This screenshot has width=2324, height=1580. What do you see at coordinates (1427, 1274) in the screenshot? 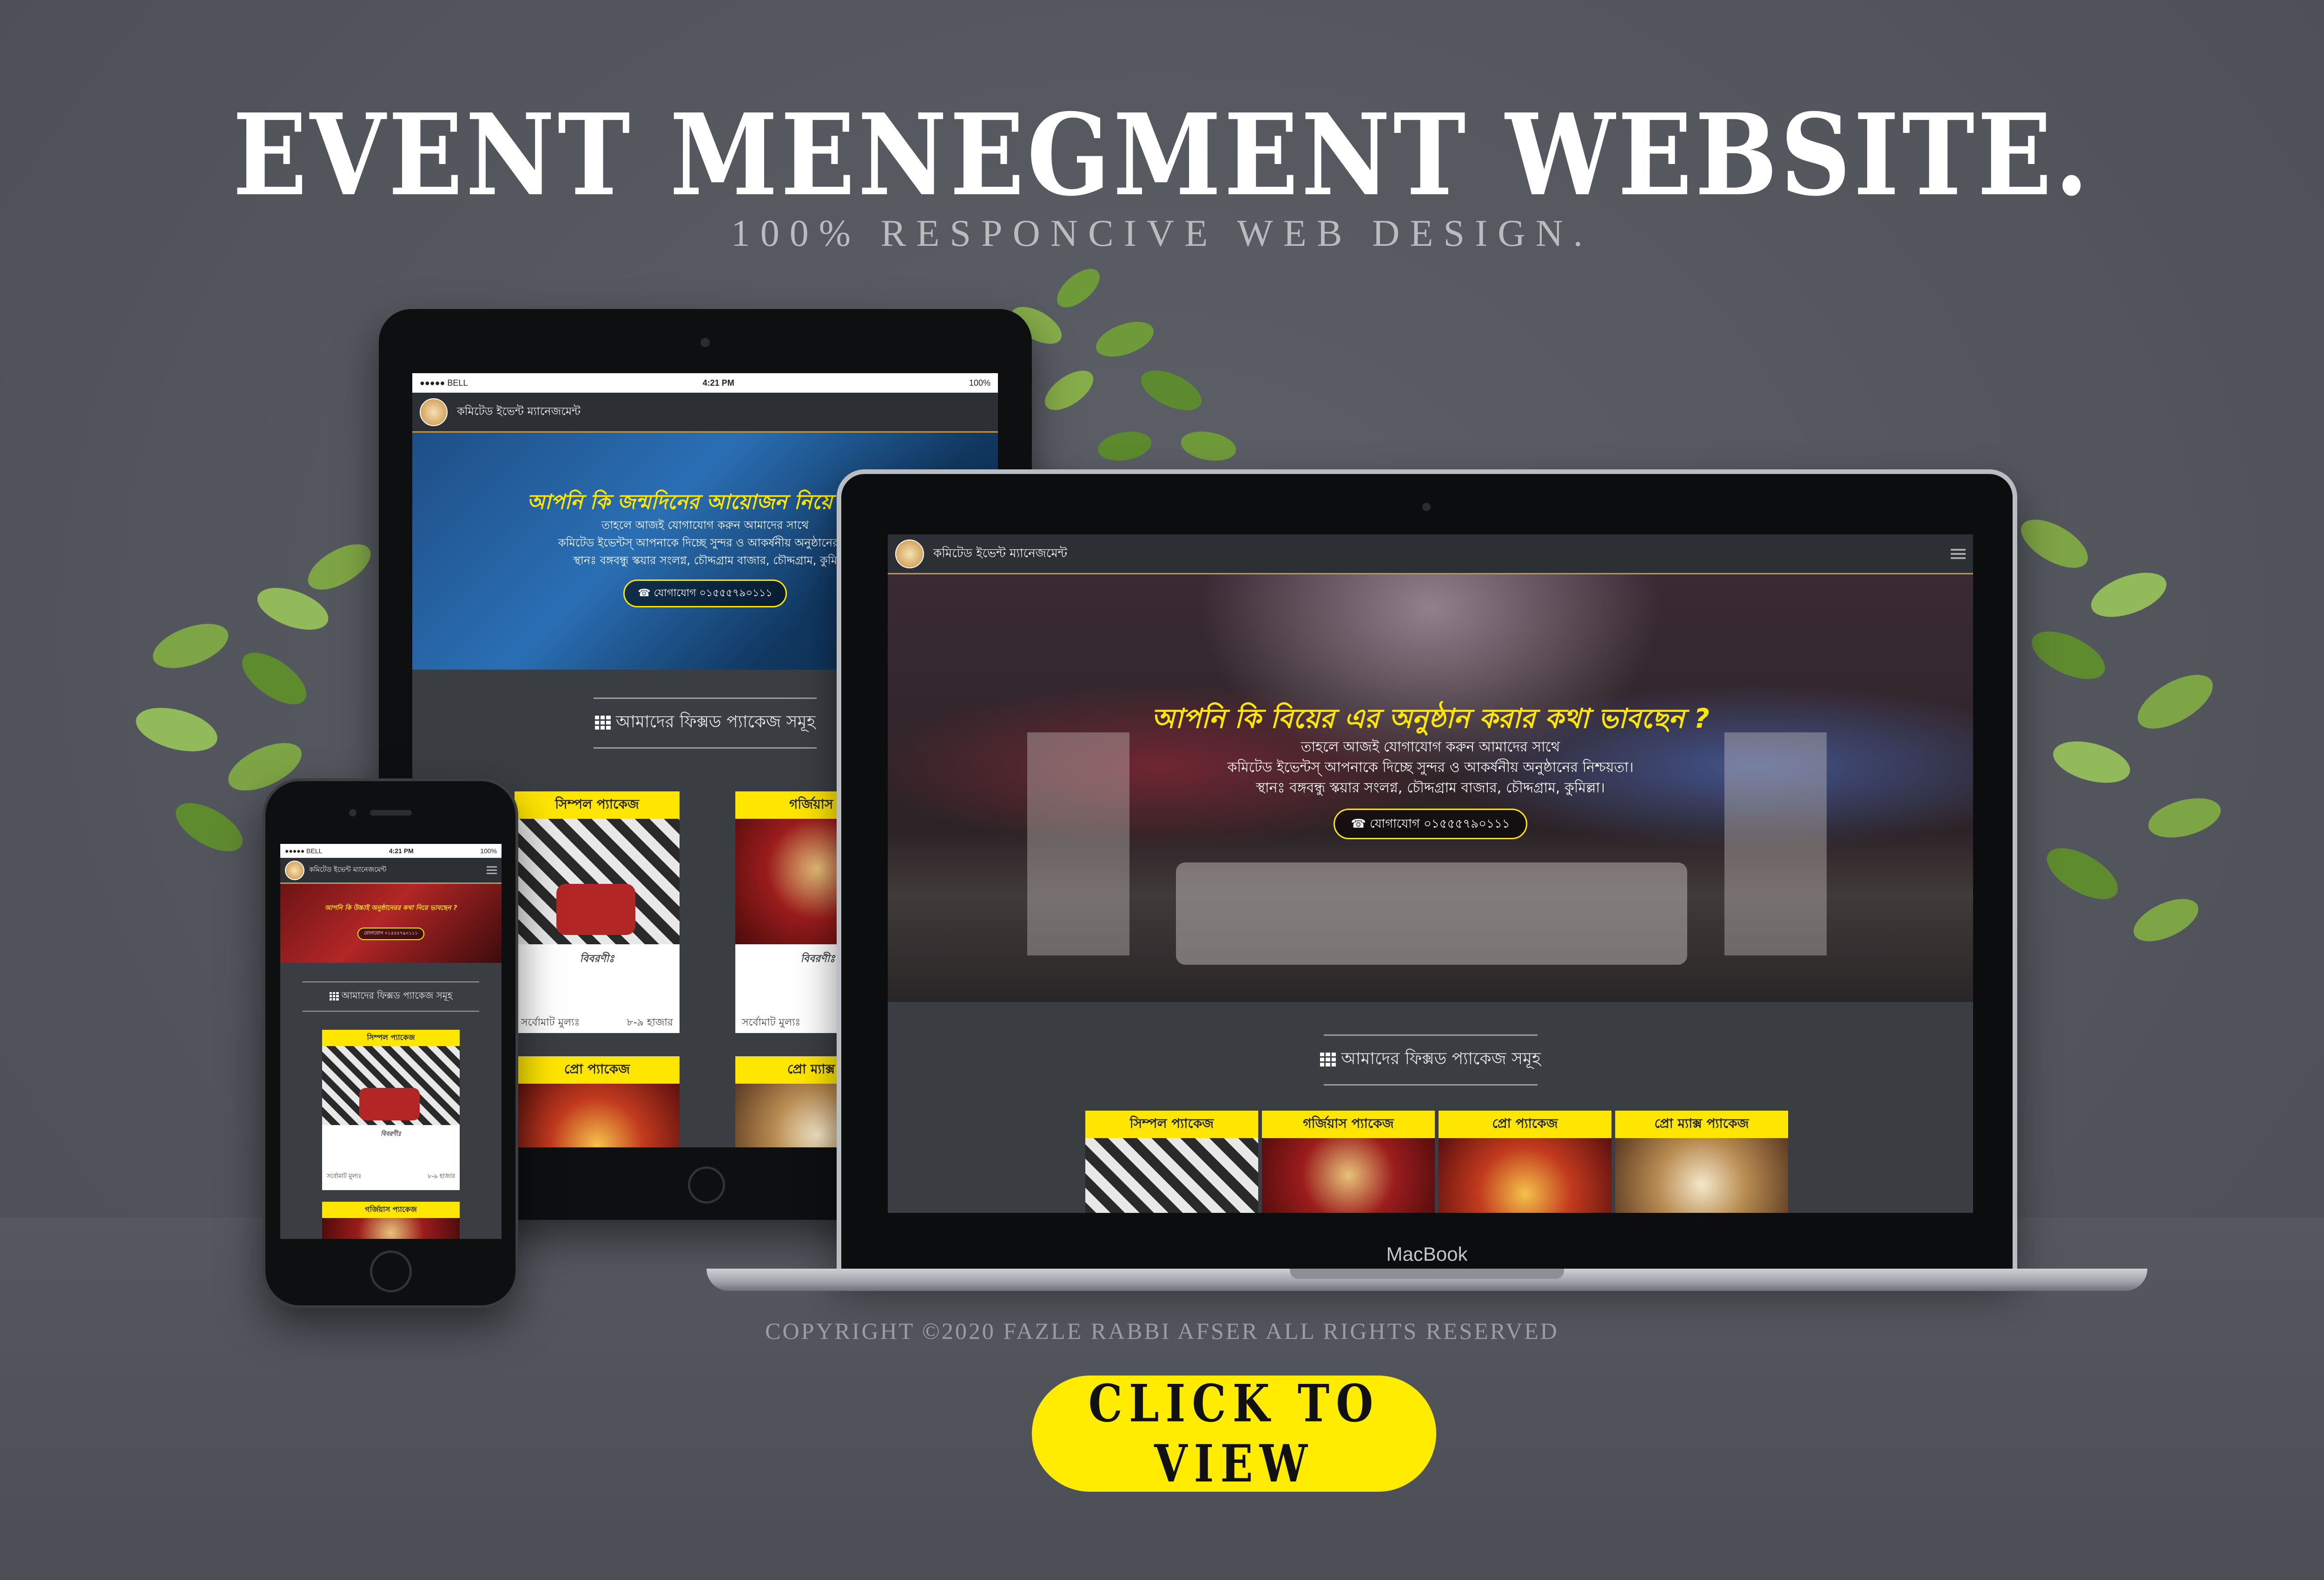
I see `laptop-notch` at bounding box center [1427, 1274].